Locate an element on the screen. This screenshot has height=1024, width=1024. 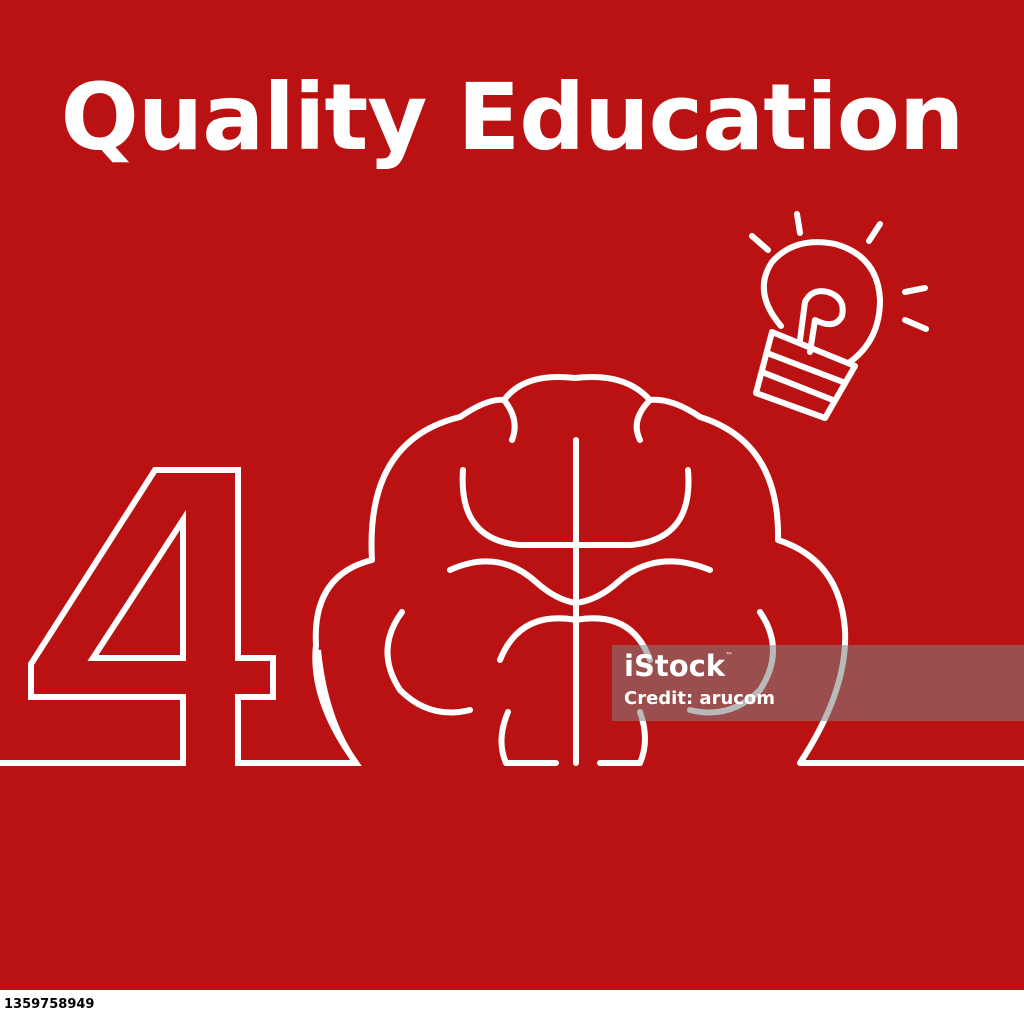
footer-strip: 1359758949 is located at coordinates (512, 1007).